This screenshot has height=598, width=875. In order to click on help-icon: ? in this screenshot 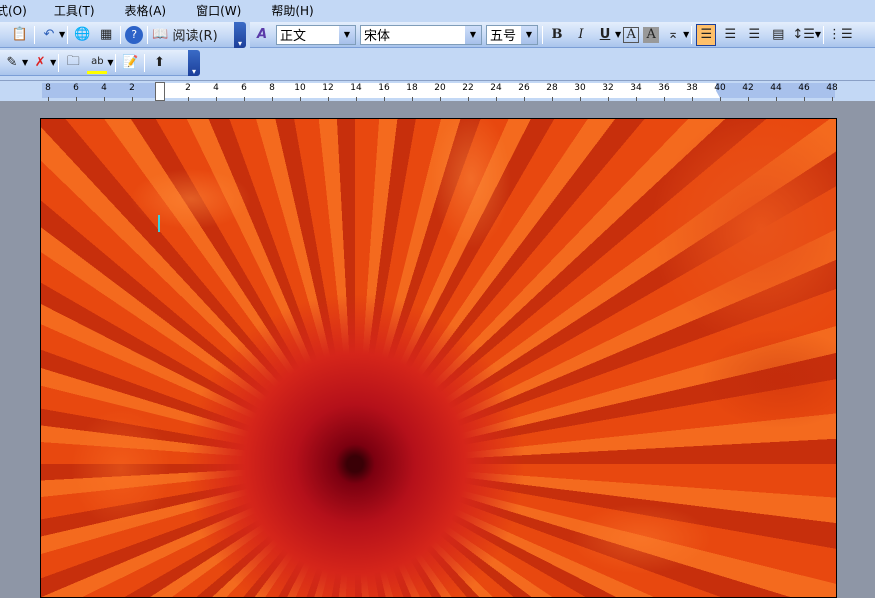, I will do `click(134, 34)`.